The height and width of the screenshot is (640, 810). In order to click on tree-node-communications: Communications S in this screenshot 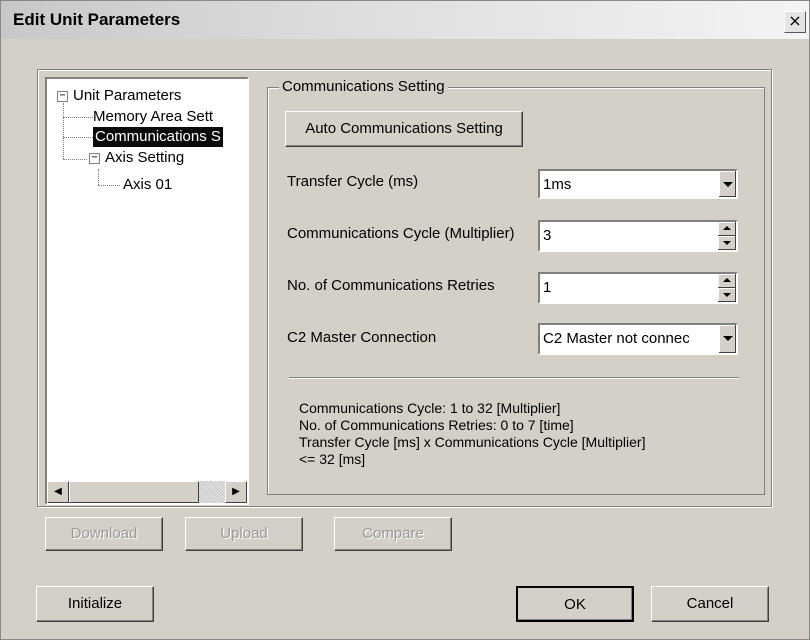, I will do `click(158, 137)`.